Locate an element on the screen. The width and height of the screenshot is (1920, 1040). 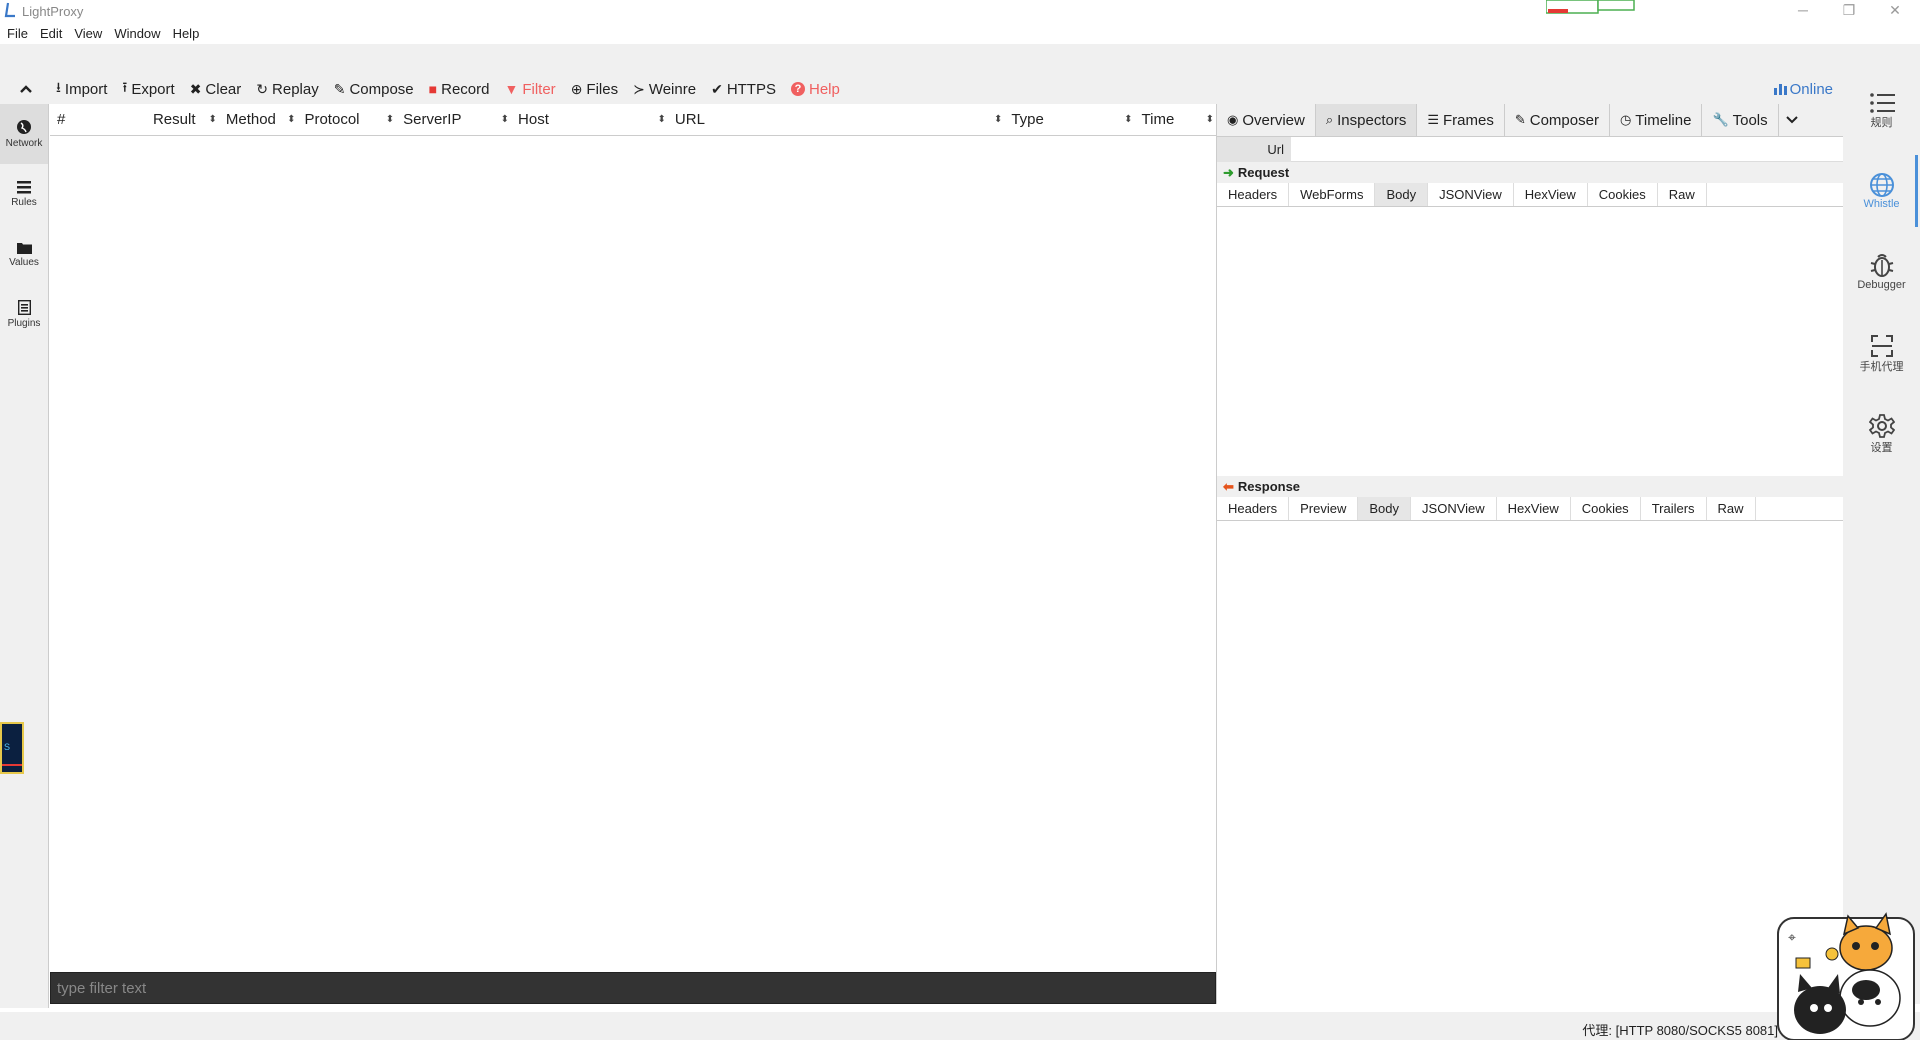
column-number: # is located at coordinates (75, 120).